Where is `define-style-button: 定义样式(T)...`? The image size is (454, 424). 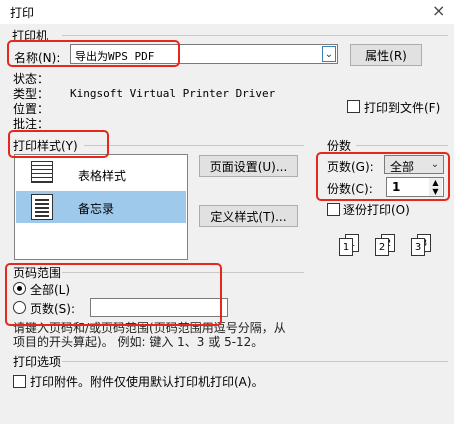 define-style-button: 定义样式(T)... is located at coordinates (248, 216).